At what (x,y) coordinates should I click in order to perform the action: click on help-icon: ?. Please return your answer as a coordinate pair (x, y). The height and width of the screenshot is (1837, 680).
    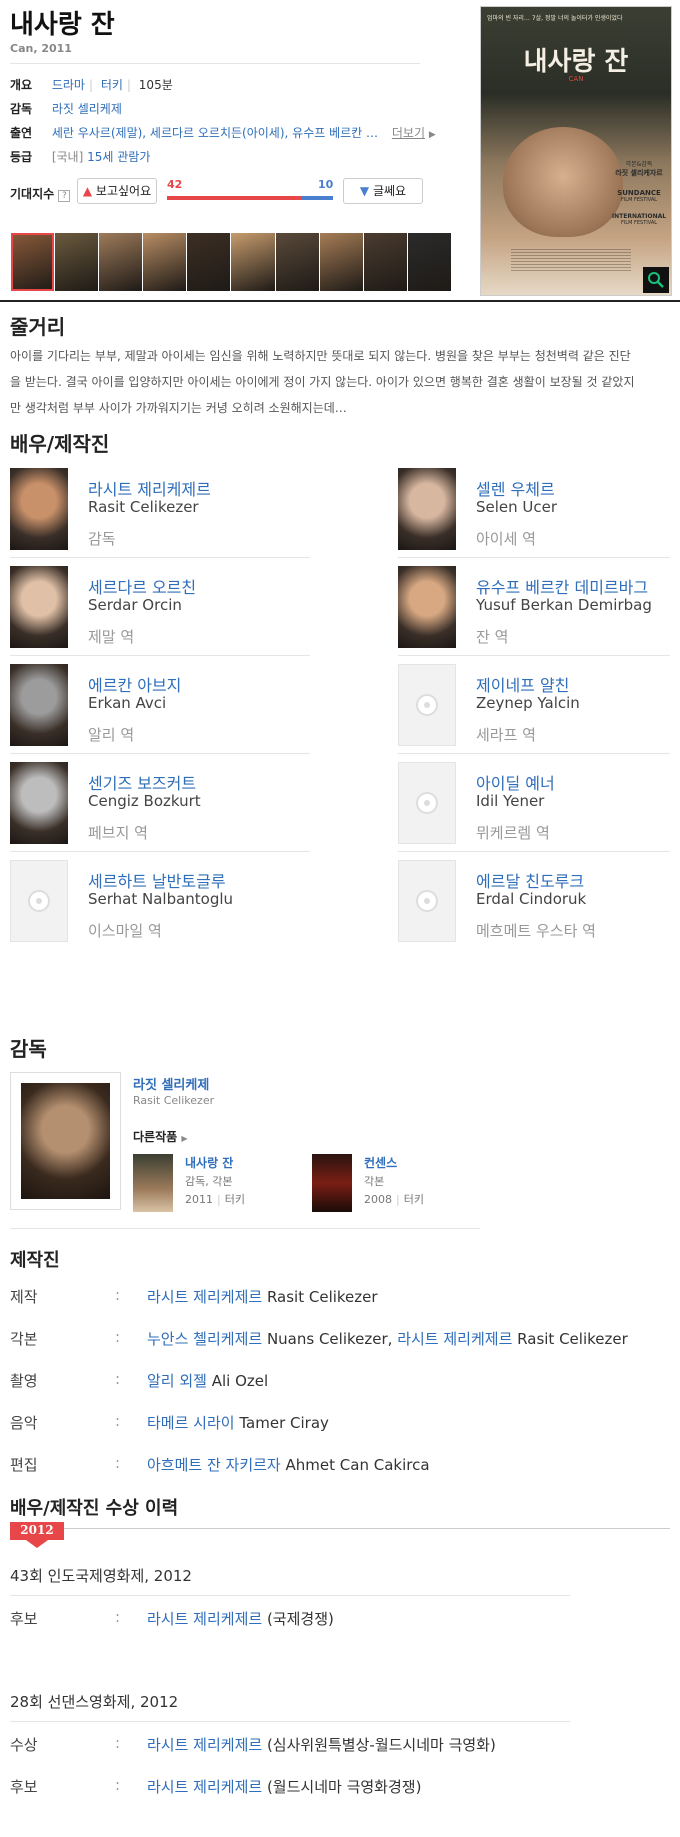
    Looking at the image, I should click on (64, 196).